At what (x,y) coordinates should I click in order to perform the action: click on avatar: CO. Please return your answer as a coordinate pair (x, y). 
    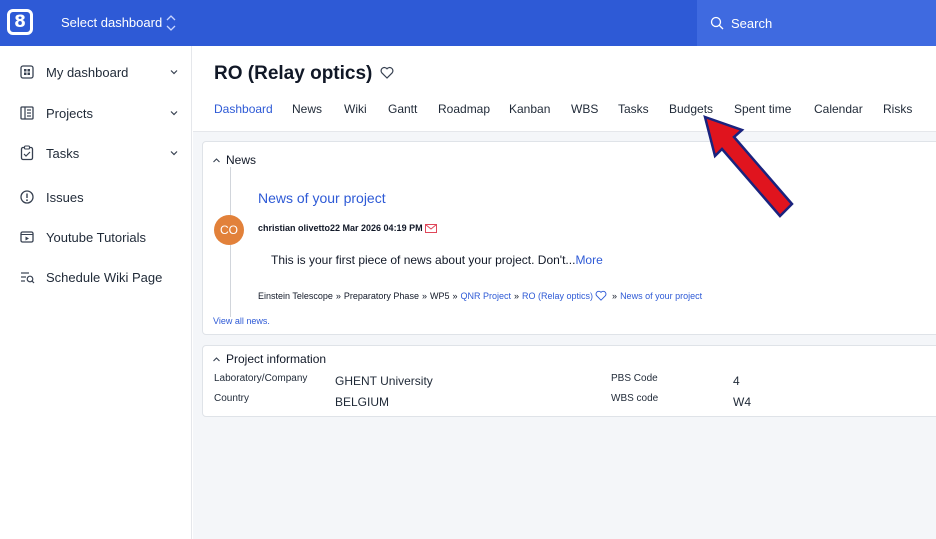
    Looking at the image, I should click on (229, 230).